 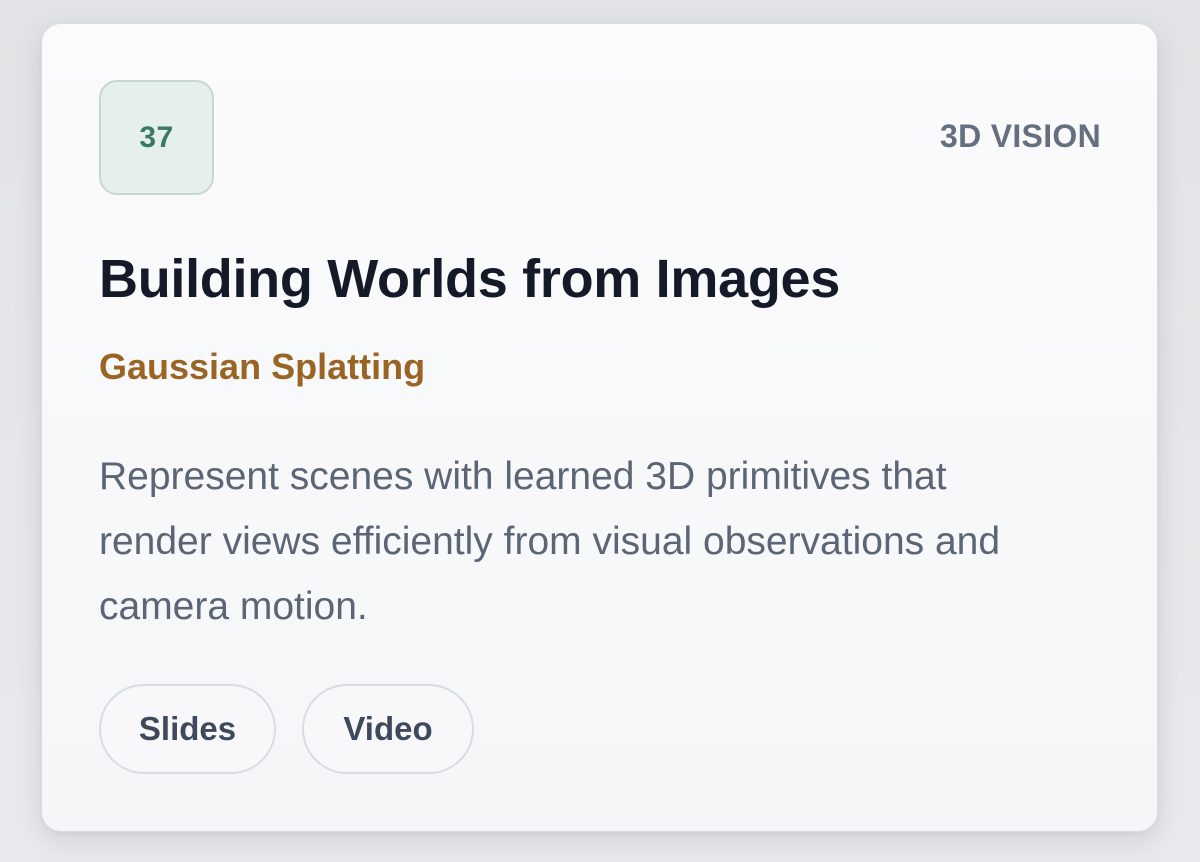 I want to click on rank-number: 37, so click(x=156, y=137).